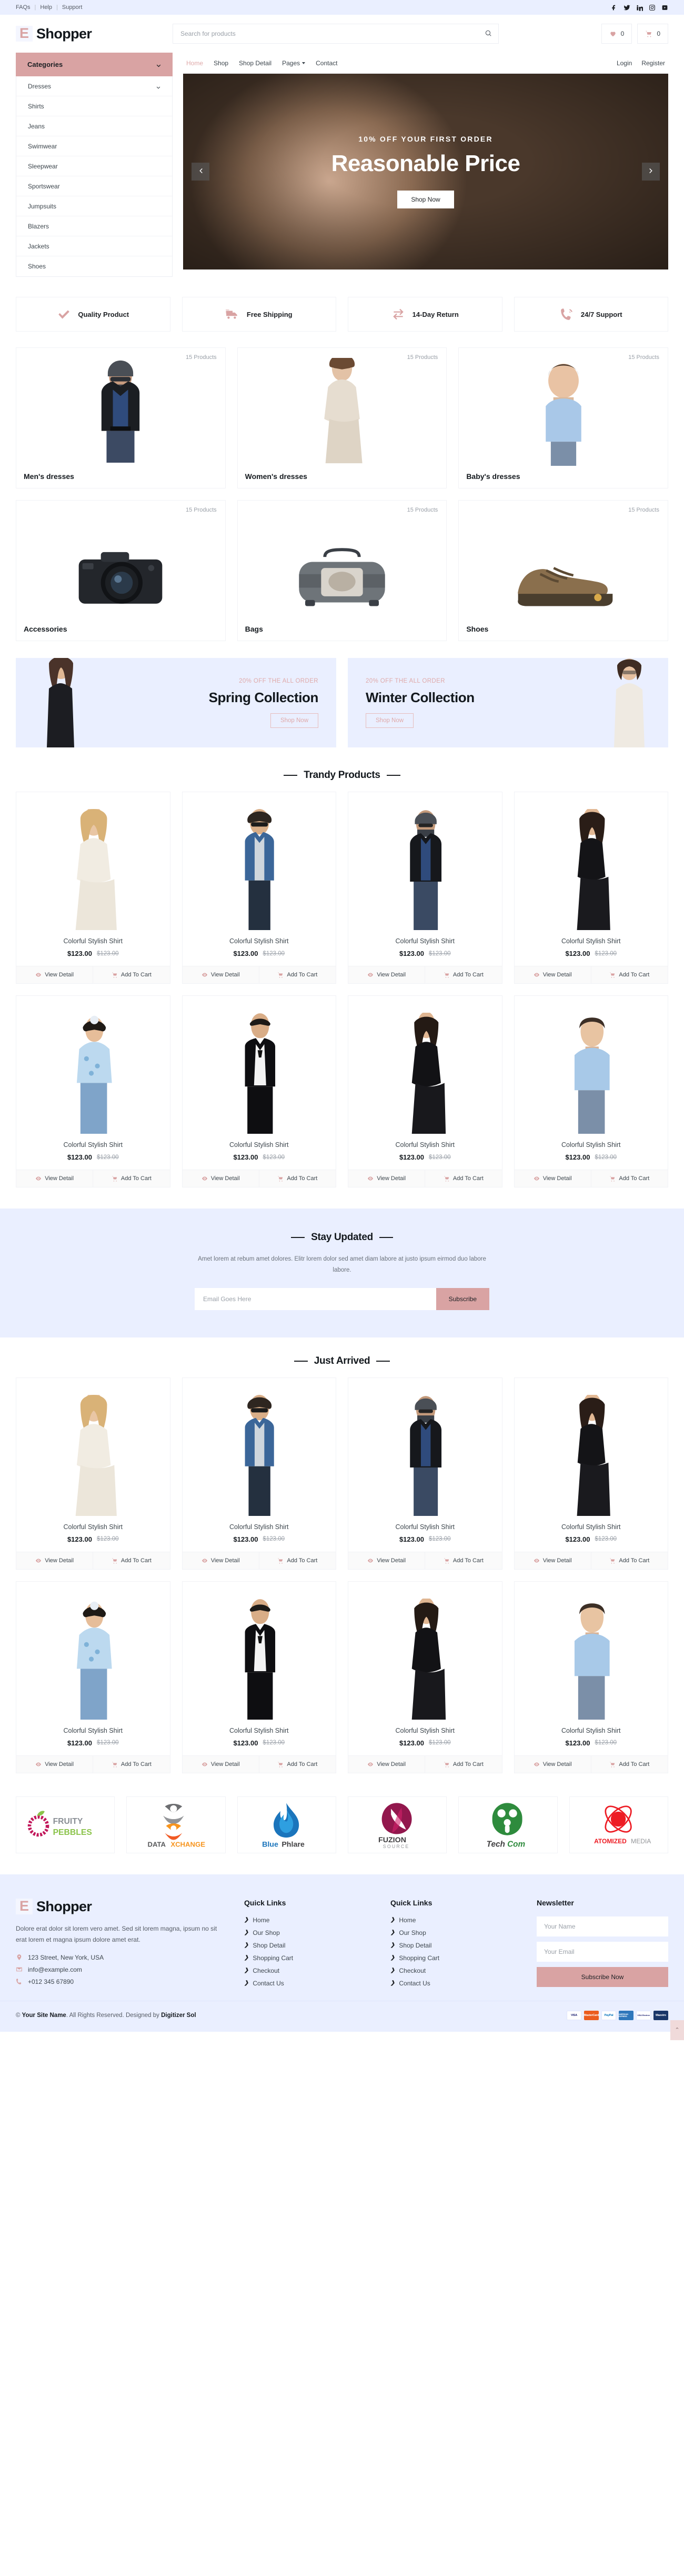 This screenshot has height=2576, width=684. Describe the element at coordinates (426, 200) in the screenshot. I see `hero-shop-now-button: Shop Now` at that location.